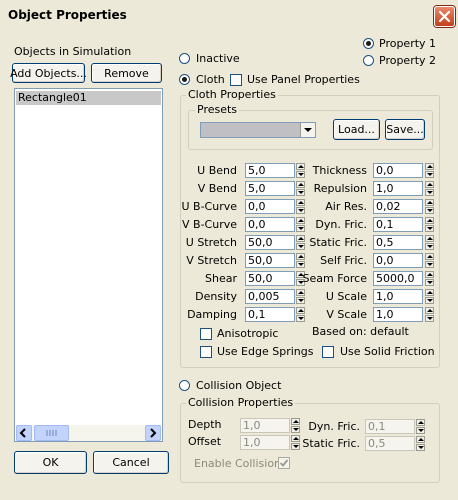 This screenshot has height=500, width=458. What do you see at coordinates (270, 206) in the screenshot?
I see `u-b-curve-field: 0,0` at bounding box center [270, 206].